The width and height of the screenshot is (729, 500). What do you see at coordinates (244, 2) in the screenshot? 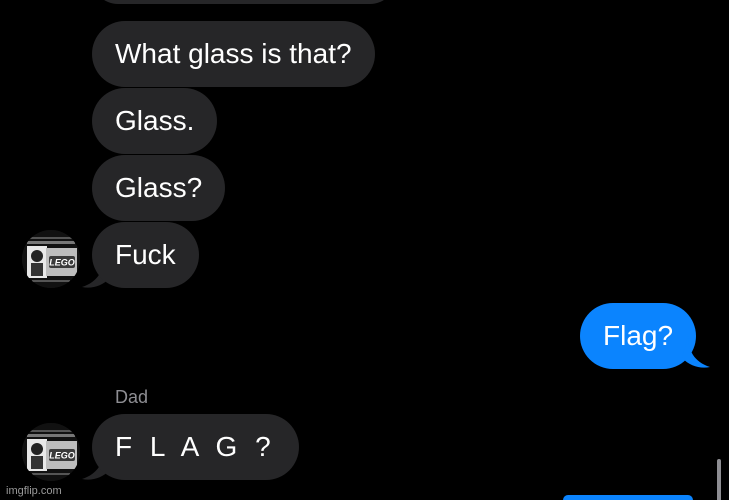
I see `message-bubble-cut-top` at bounding box center [244, 2].